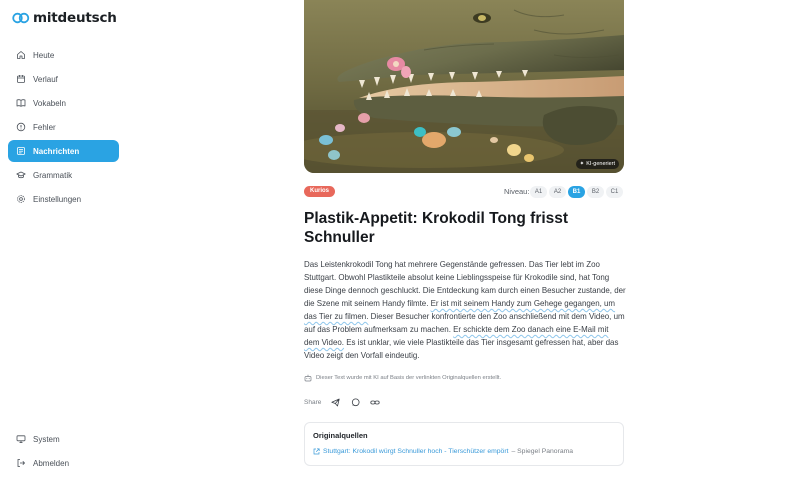 This screenshot has width=800, height=479. I want to click on link-icon, so click(375, 402).